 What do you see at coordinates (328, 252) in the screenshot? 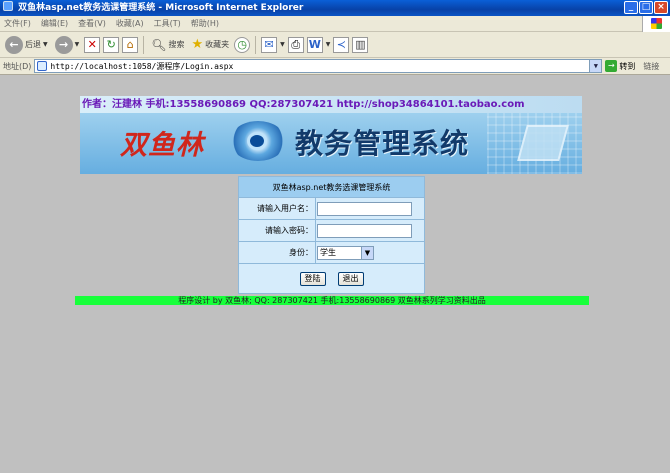
I see `role-selected-value: 学生` at bounding box center [328, 252].